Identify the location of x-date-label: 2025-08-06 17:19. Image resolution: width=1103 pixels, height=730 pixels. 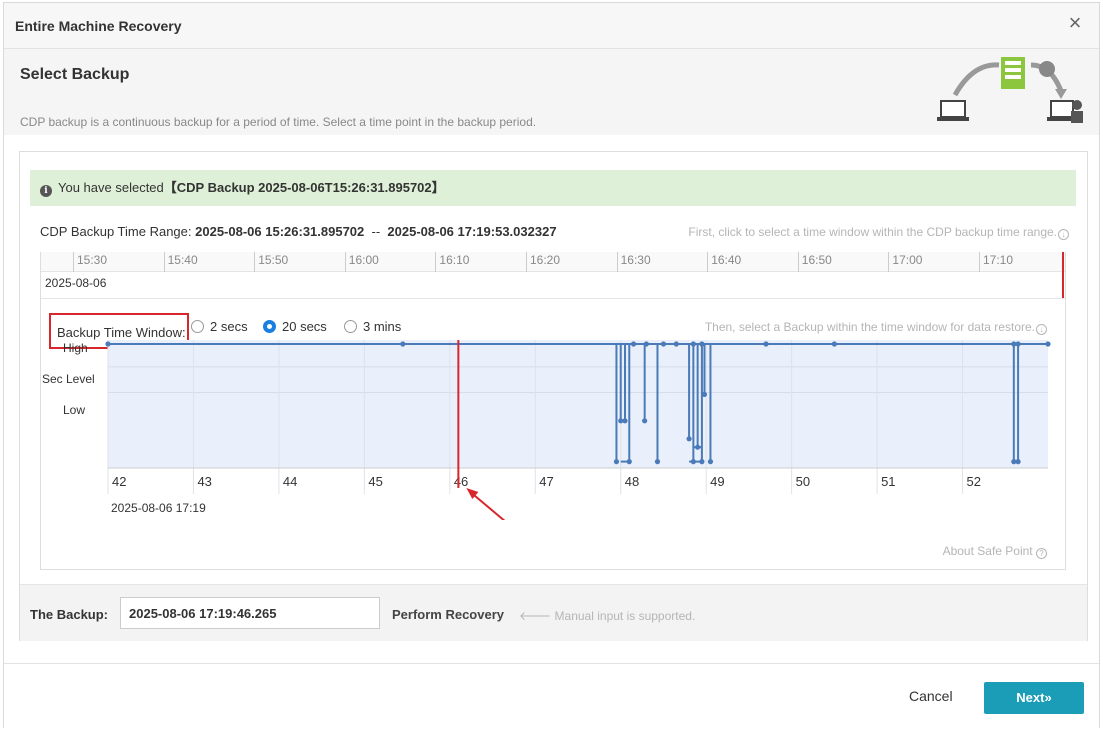
(158, 508).